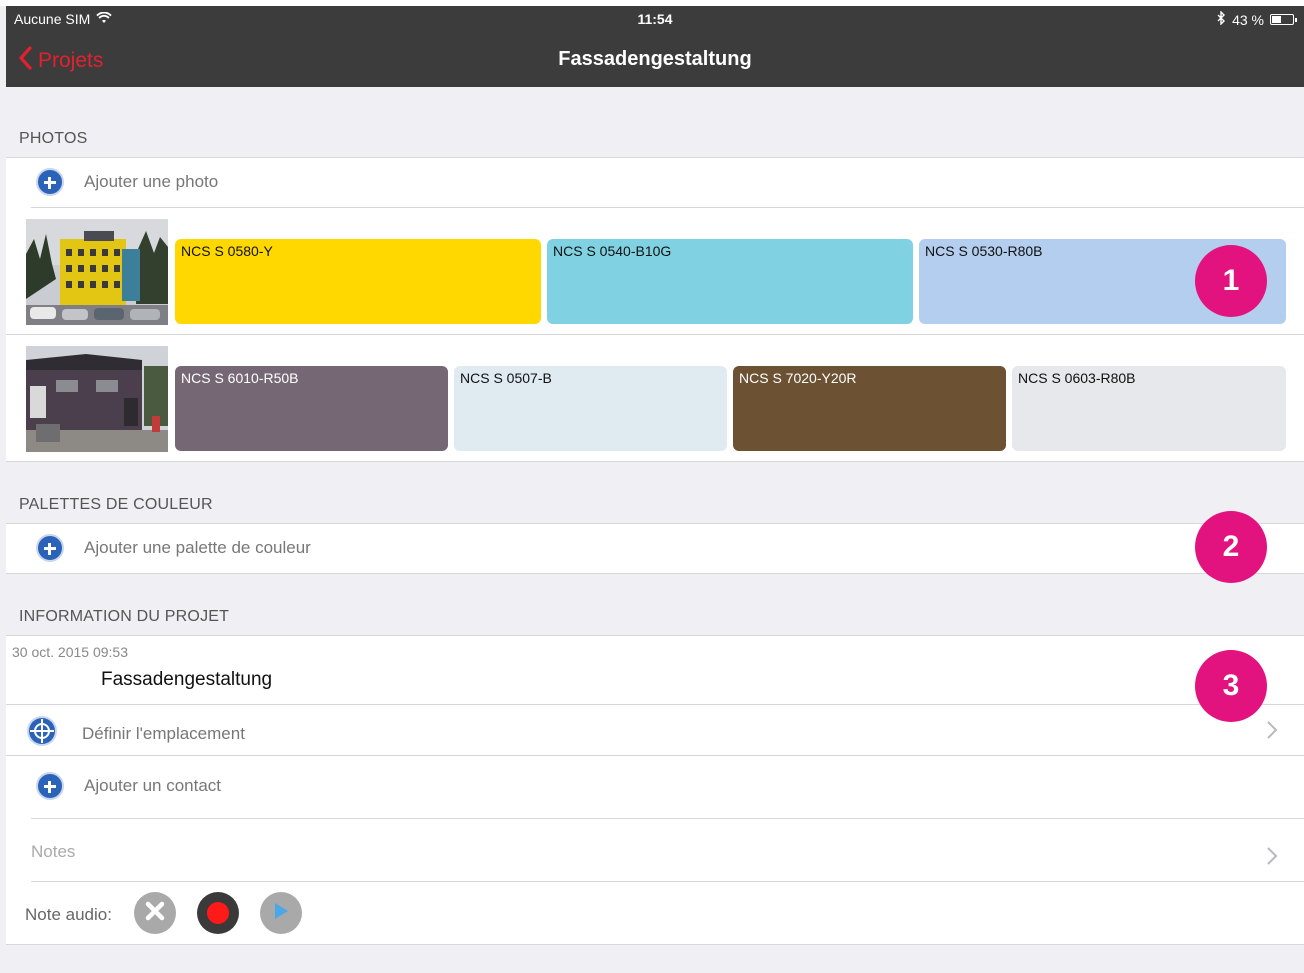 This screenshot has height=973, width=1304. Describe the element at coordinates (358, 281) in the screenshot. I see `color-swatch: NCS S 0580-Y` at that location.